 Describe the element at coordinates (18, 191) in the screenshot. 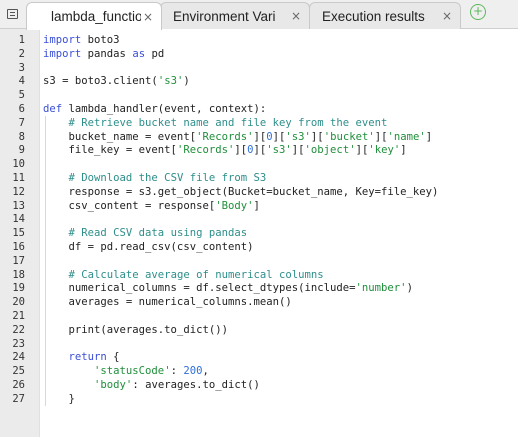

I see `line-number: 12` at that location.